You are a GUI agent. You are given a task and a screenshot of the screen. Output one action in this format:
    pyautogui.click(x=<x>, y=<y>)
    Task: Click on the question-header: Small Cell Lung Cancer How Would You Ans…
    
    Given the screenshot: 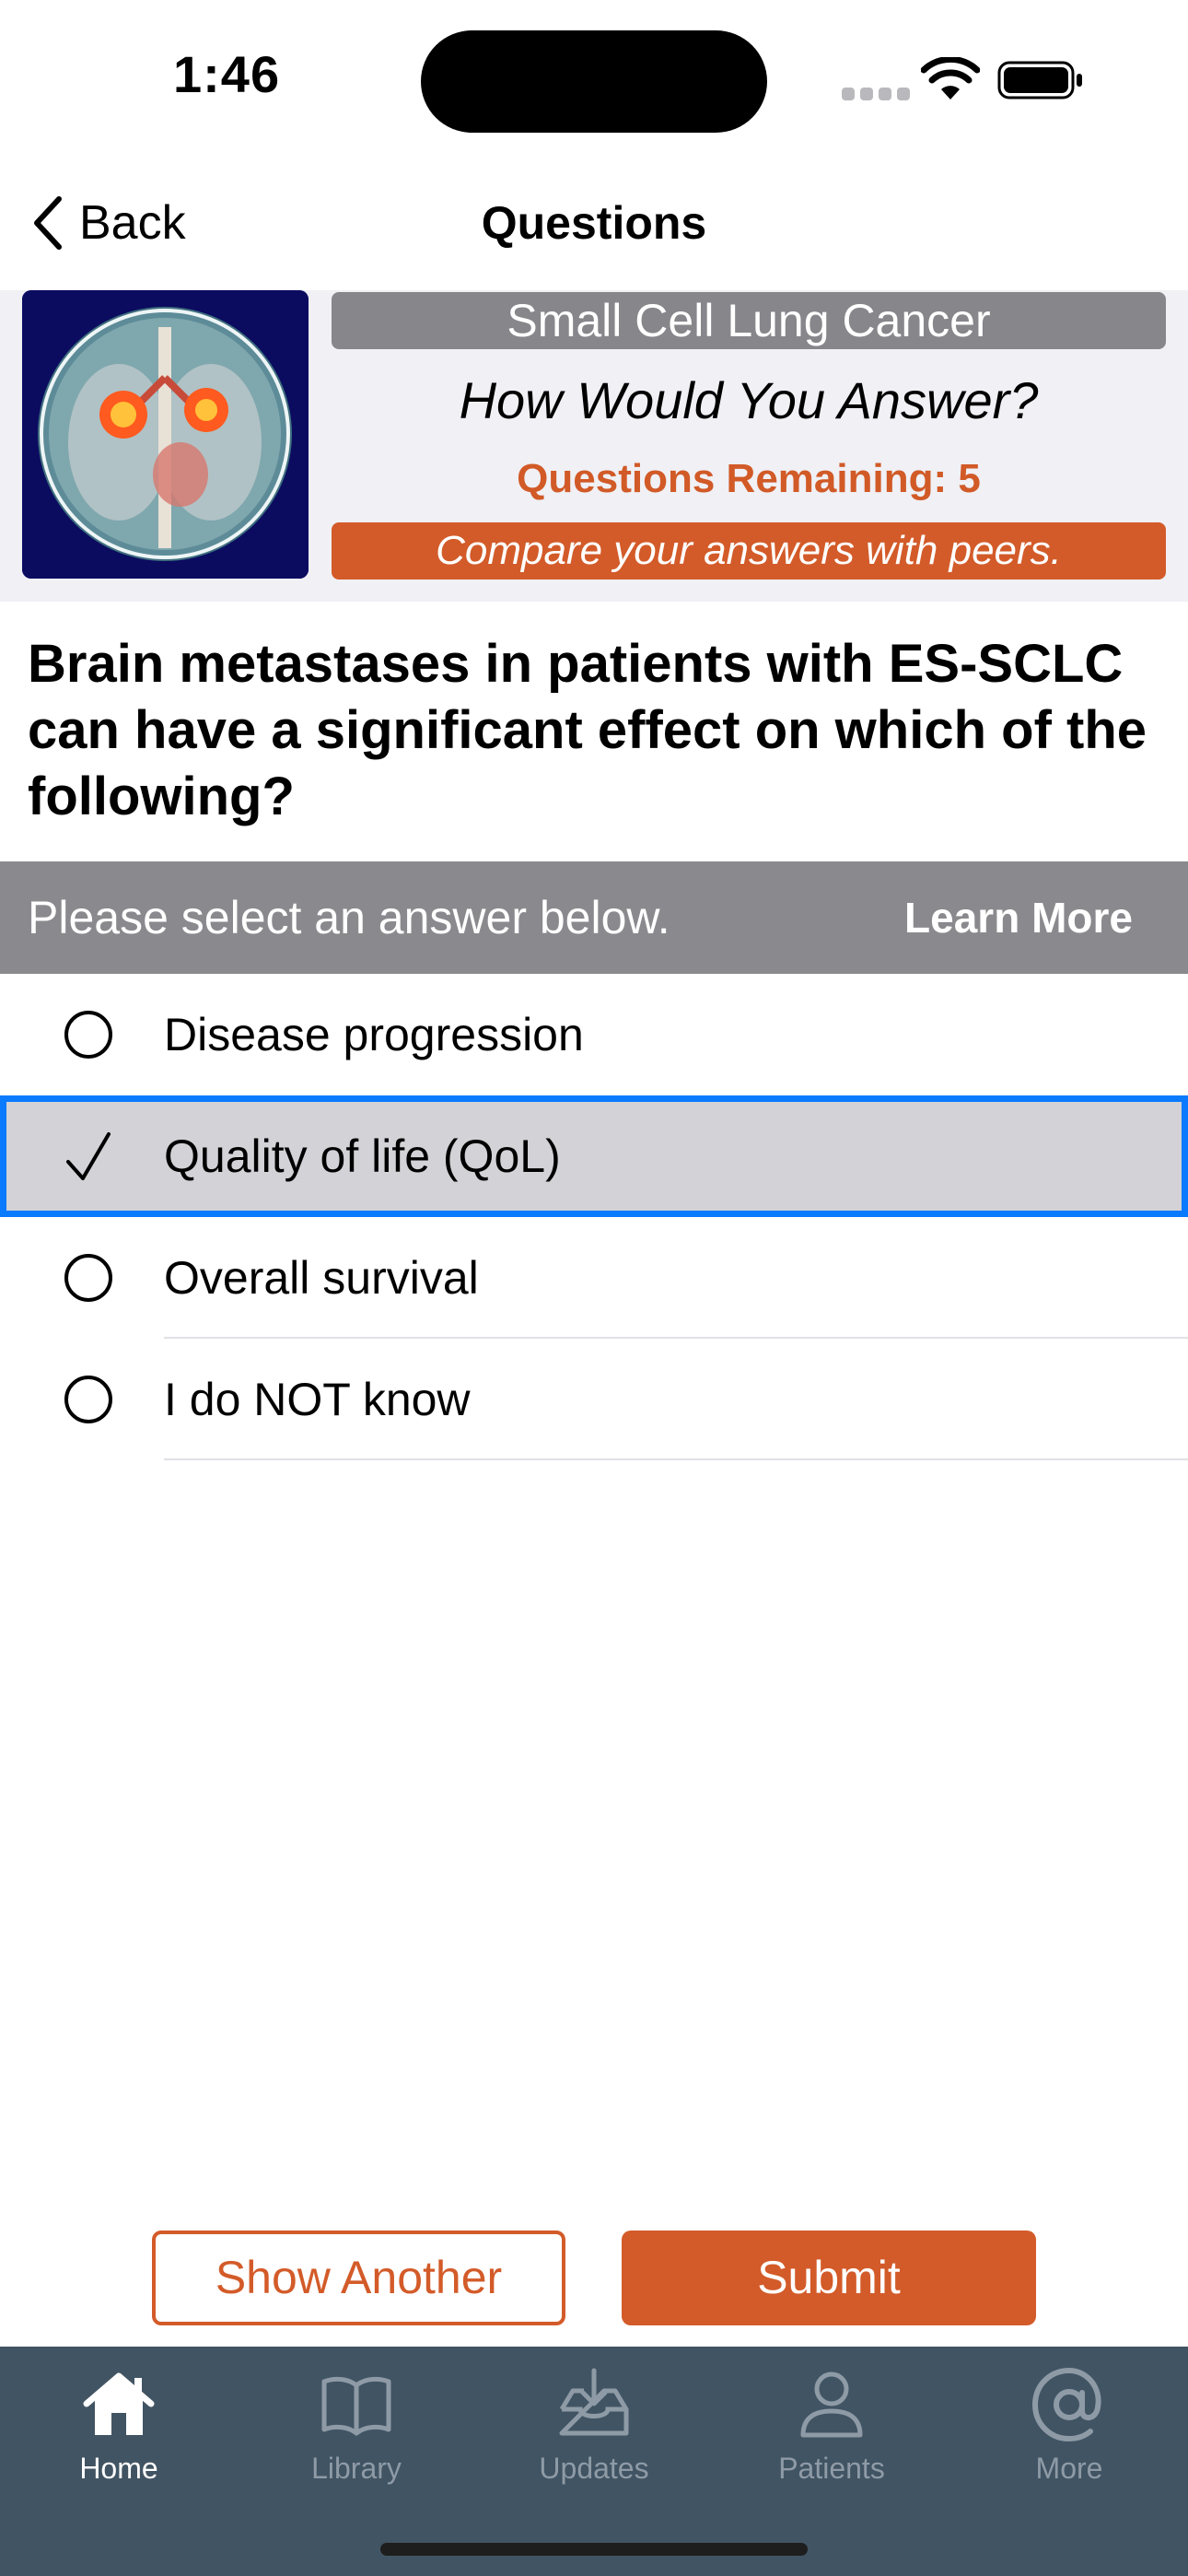 What is the action you would take?
    pyautogui.click(x=594, y=446)
    